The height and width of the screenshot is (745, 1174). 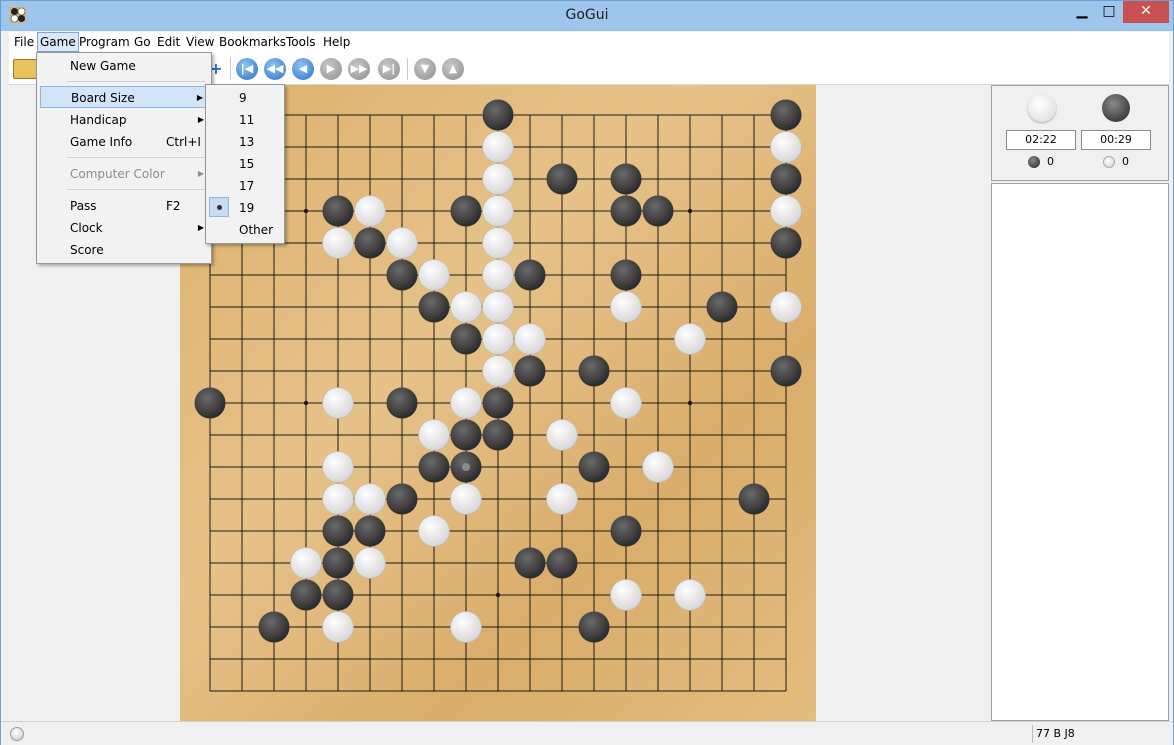 What do you see at coordinates (24, 42) in the screenshot?
I see `menu-file: File` at bounding box center [24, 42].